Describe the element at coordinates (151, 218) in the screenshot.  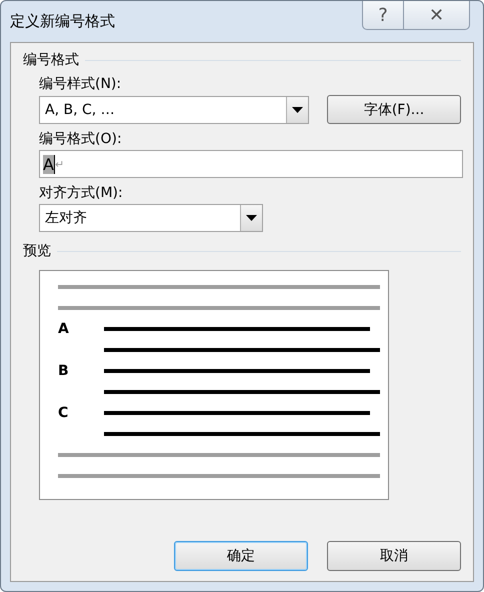
I see `alignment-dropdown: 左对齐` at that location.